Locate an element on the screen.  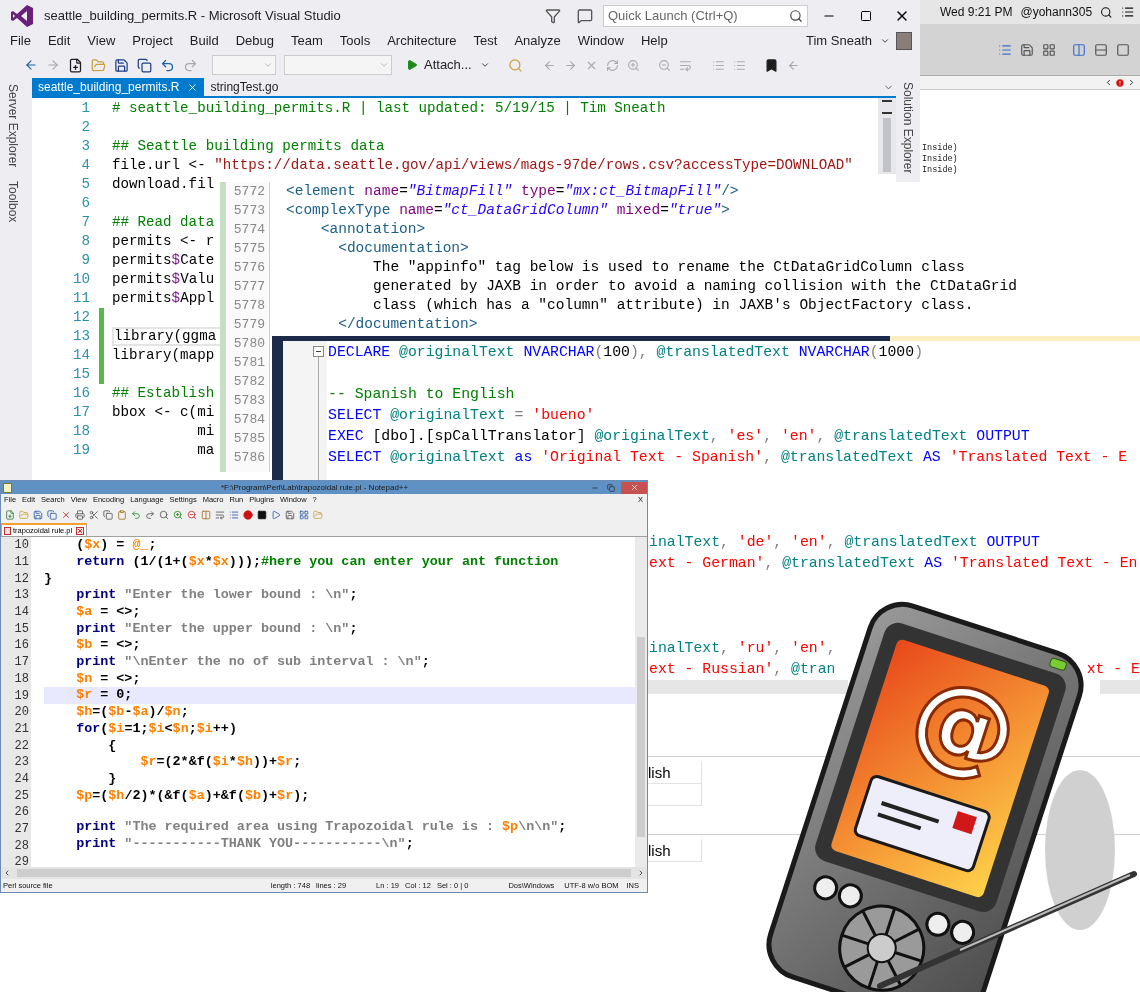
menu-item: Debug is located at coordinates (254, 41).